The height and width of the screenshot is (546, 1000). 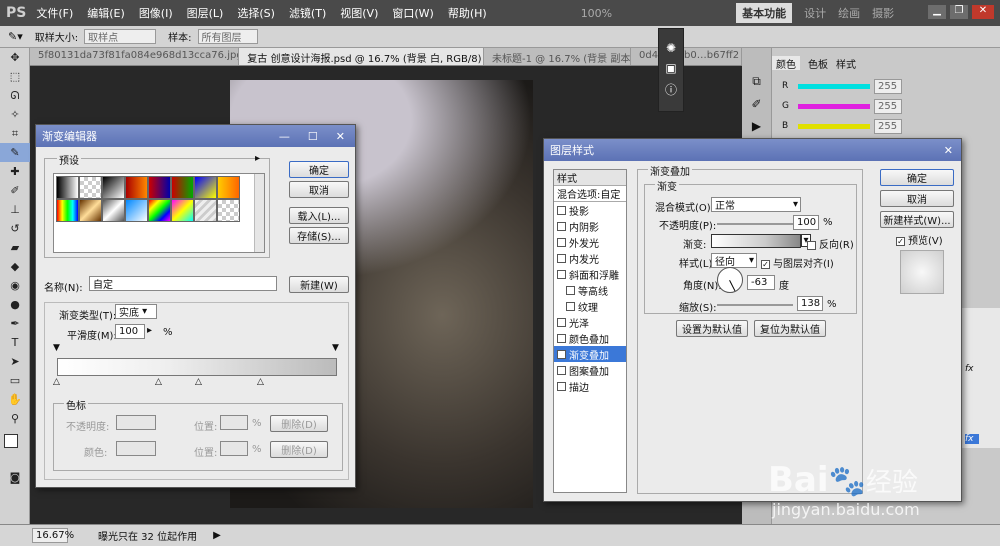 What do you see at coordinates (217, 535) in the screenshot?
I see `status-arrow-icon: ▶` at bounding box center [217, 535].